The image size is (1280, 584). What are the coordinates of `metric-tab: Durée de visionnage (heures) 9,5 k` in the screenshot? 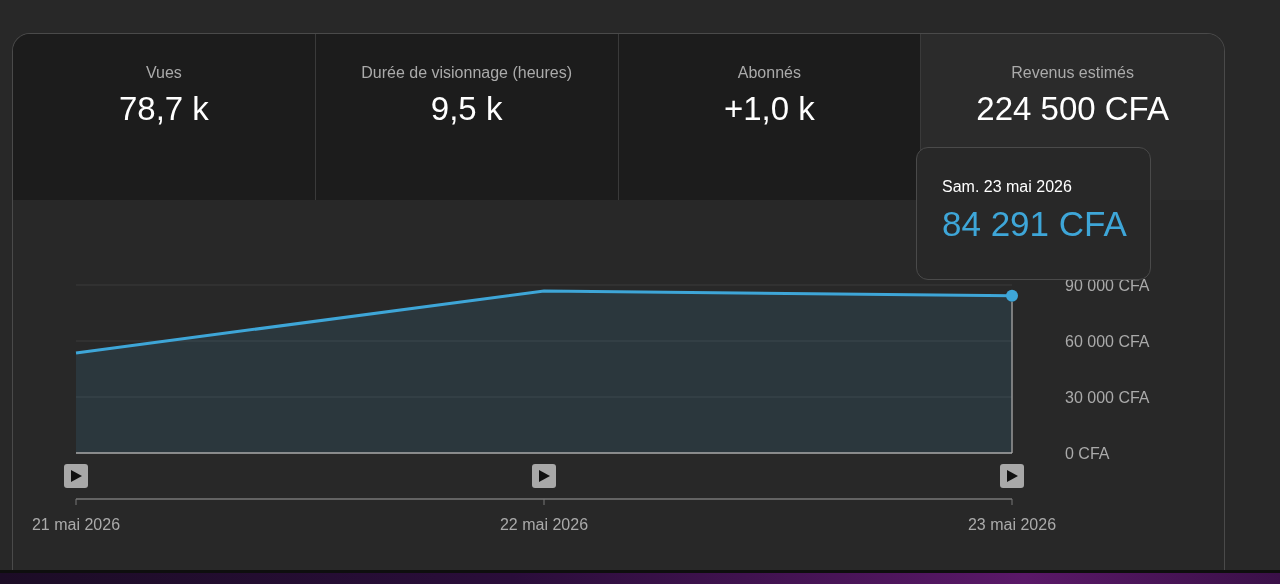 It's located at (467, 117).